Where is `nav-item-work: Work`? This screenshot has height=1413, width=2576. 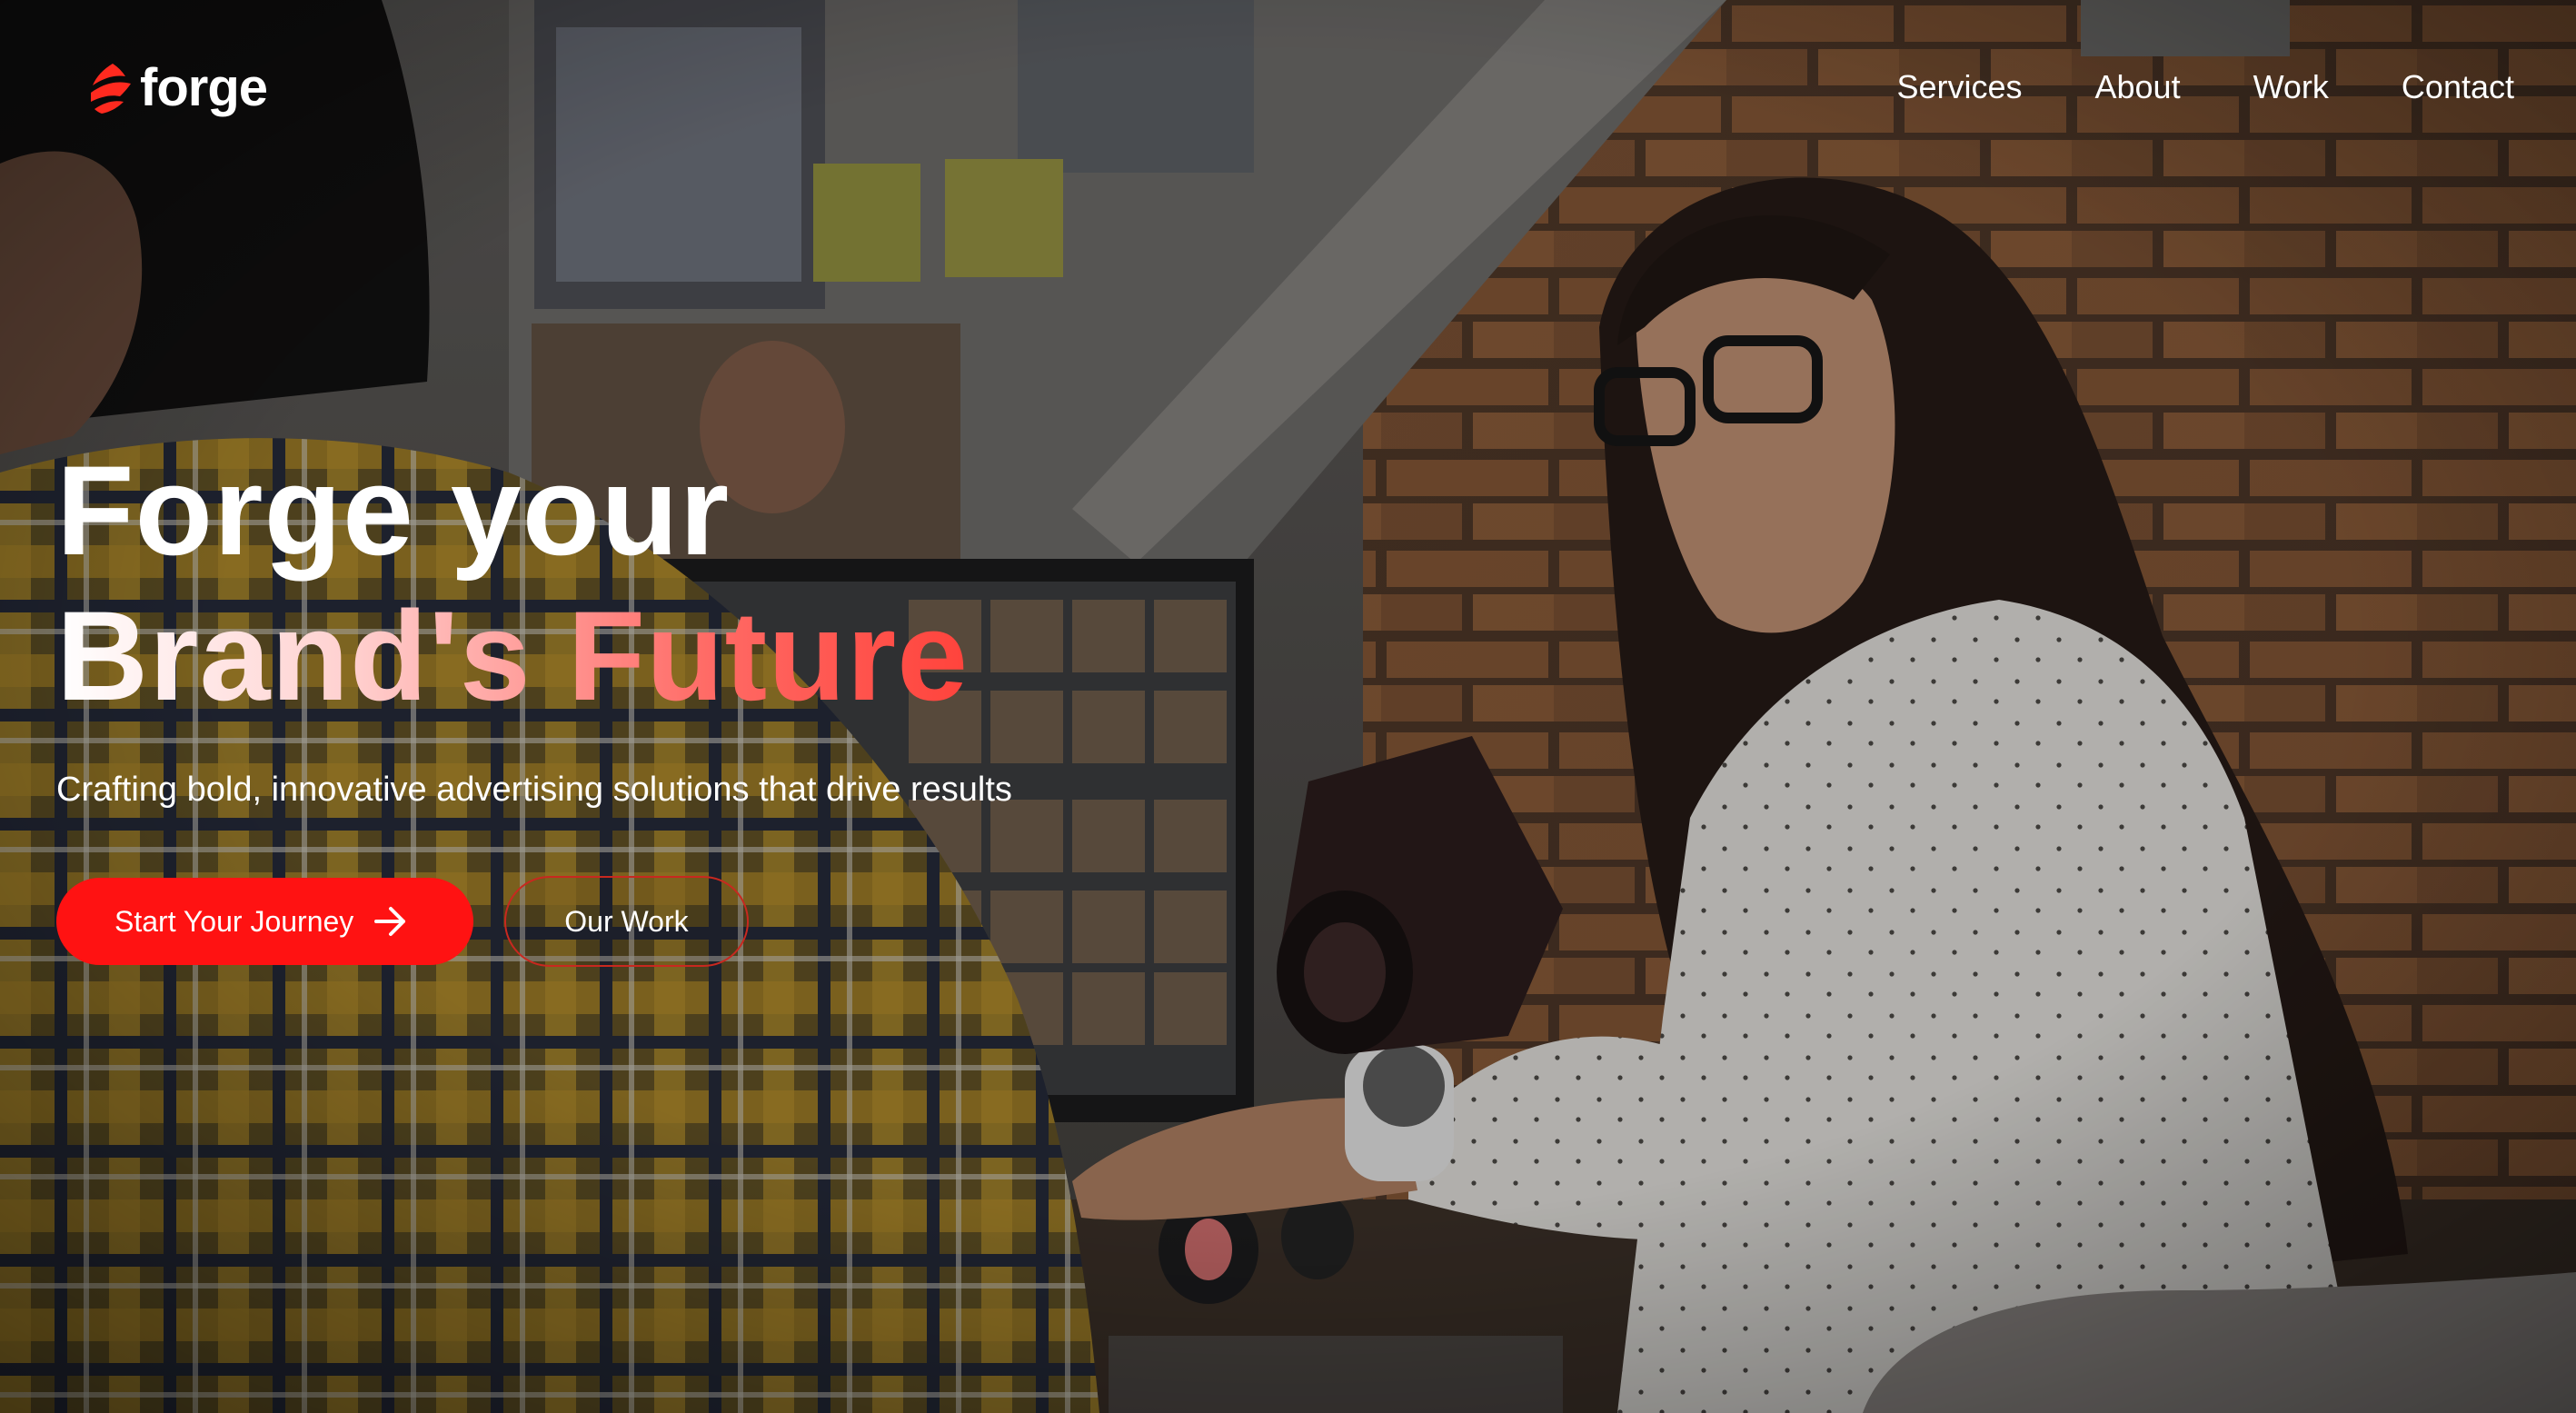
nav-item-work: Work is located at coordinates (2291, 87).